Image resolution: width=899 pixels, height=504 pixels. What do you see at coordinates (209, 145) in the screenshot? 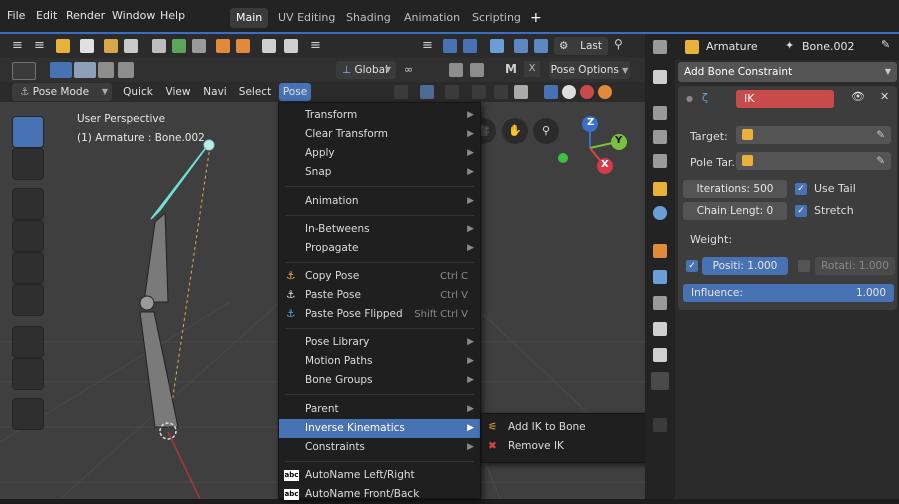
I see `bone-tip-handle` at bounding box center [209, 145].